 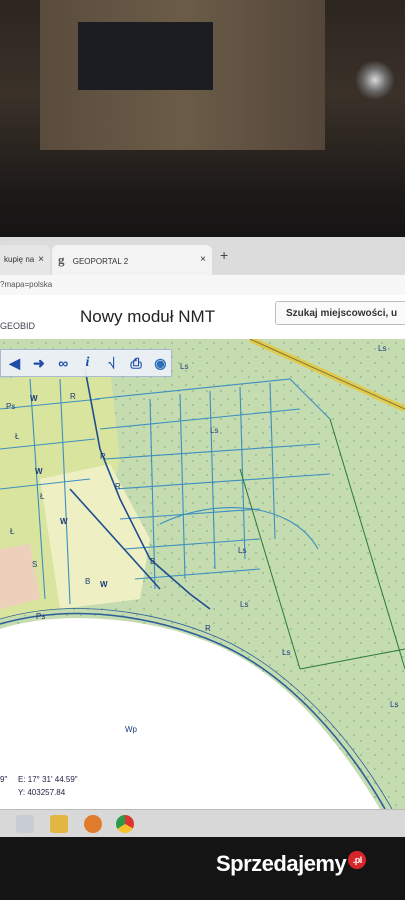 I want to click on watermark-text: Sprzedajemy, so click(x=281, y=863).